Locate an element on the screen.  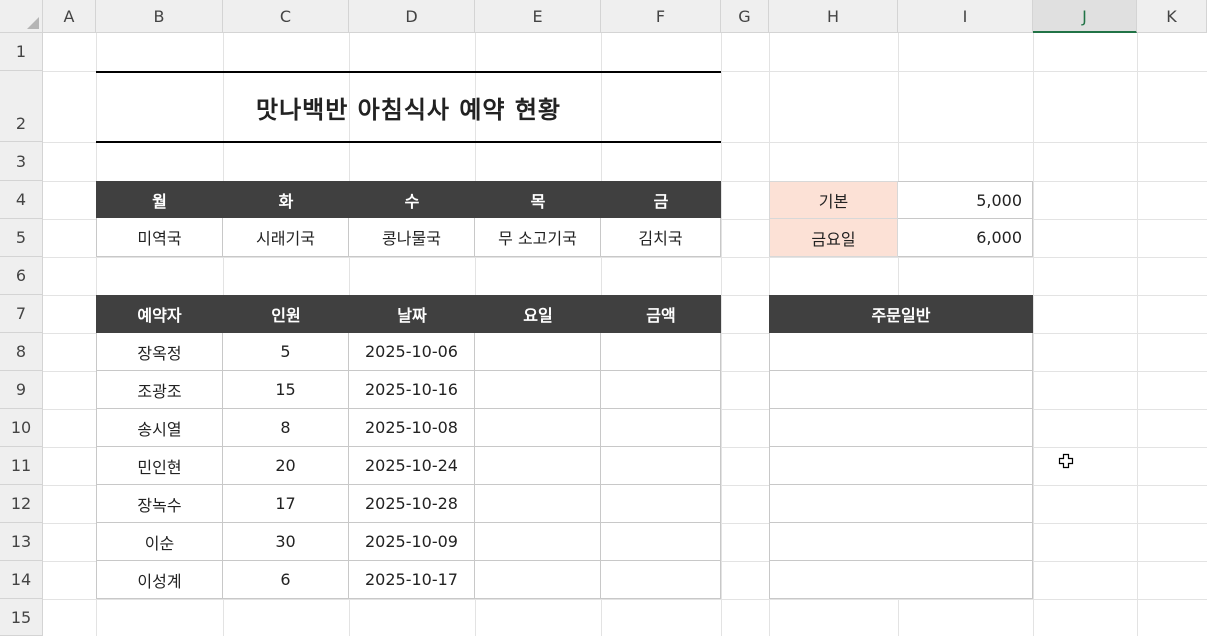
reservation-cell-예약자: 장녹수 is located at coordinates (159, 504).